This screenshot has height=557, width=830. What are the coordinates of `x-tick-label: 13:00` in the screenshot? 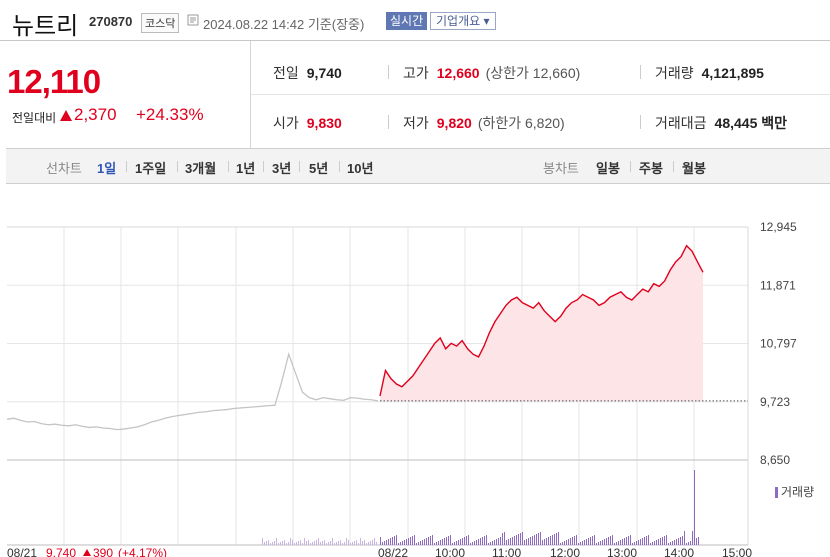 It's located at (622, 551).